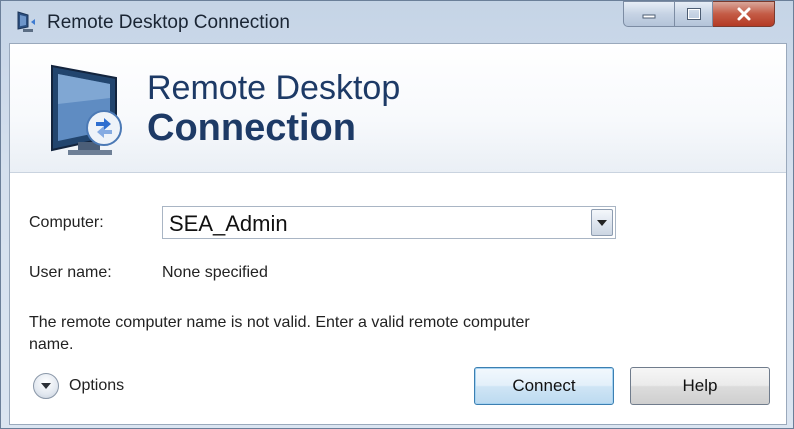 The width and height of the screenshot is (794, 429). I want to click on banner-title-line1: Remote Desktop, so click(274, 88).